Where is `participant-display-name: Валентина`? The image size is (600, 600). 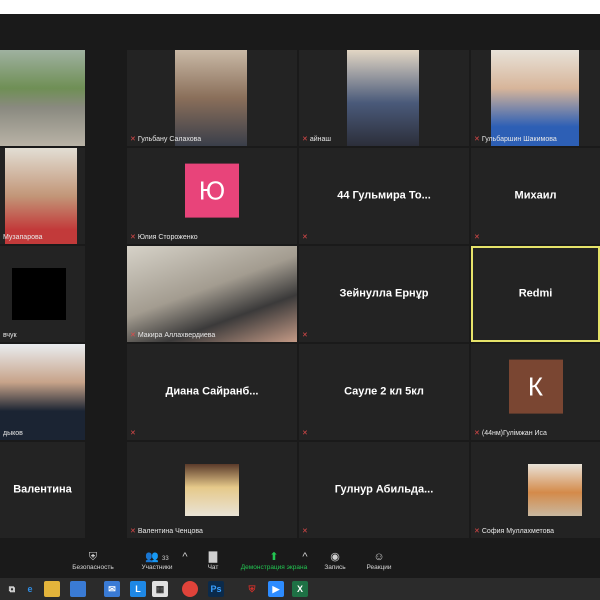
participant-display-name: Валентина is located at coordinates (42, 489).